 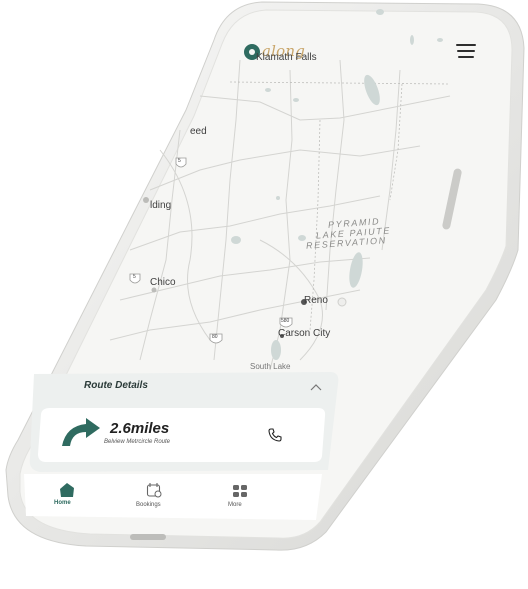 I want to click on nav-item-more: More, so click(x=238, y=496).